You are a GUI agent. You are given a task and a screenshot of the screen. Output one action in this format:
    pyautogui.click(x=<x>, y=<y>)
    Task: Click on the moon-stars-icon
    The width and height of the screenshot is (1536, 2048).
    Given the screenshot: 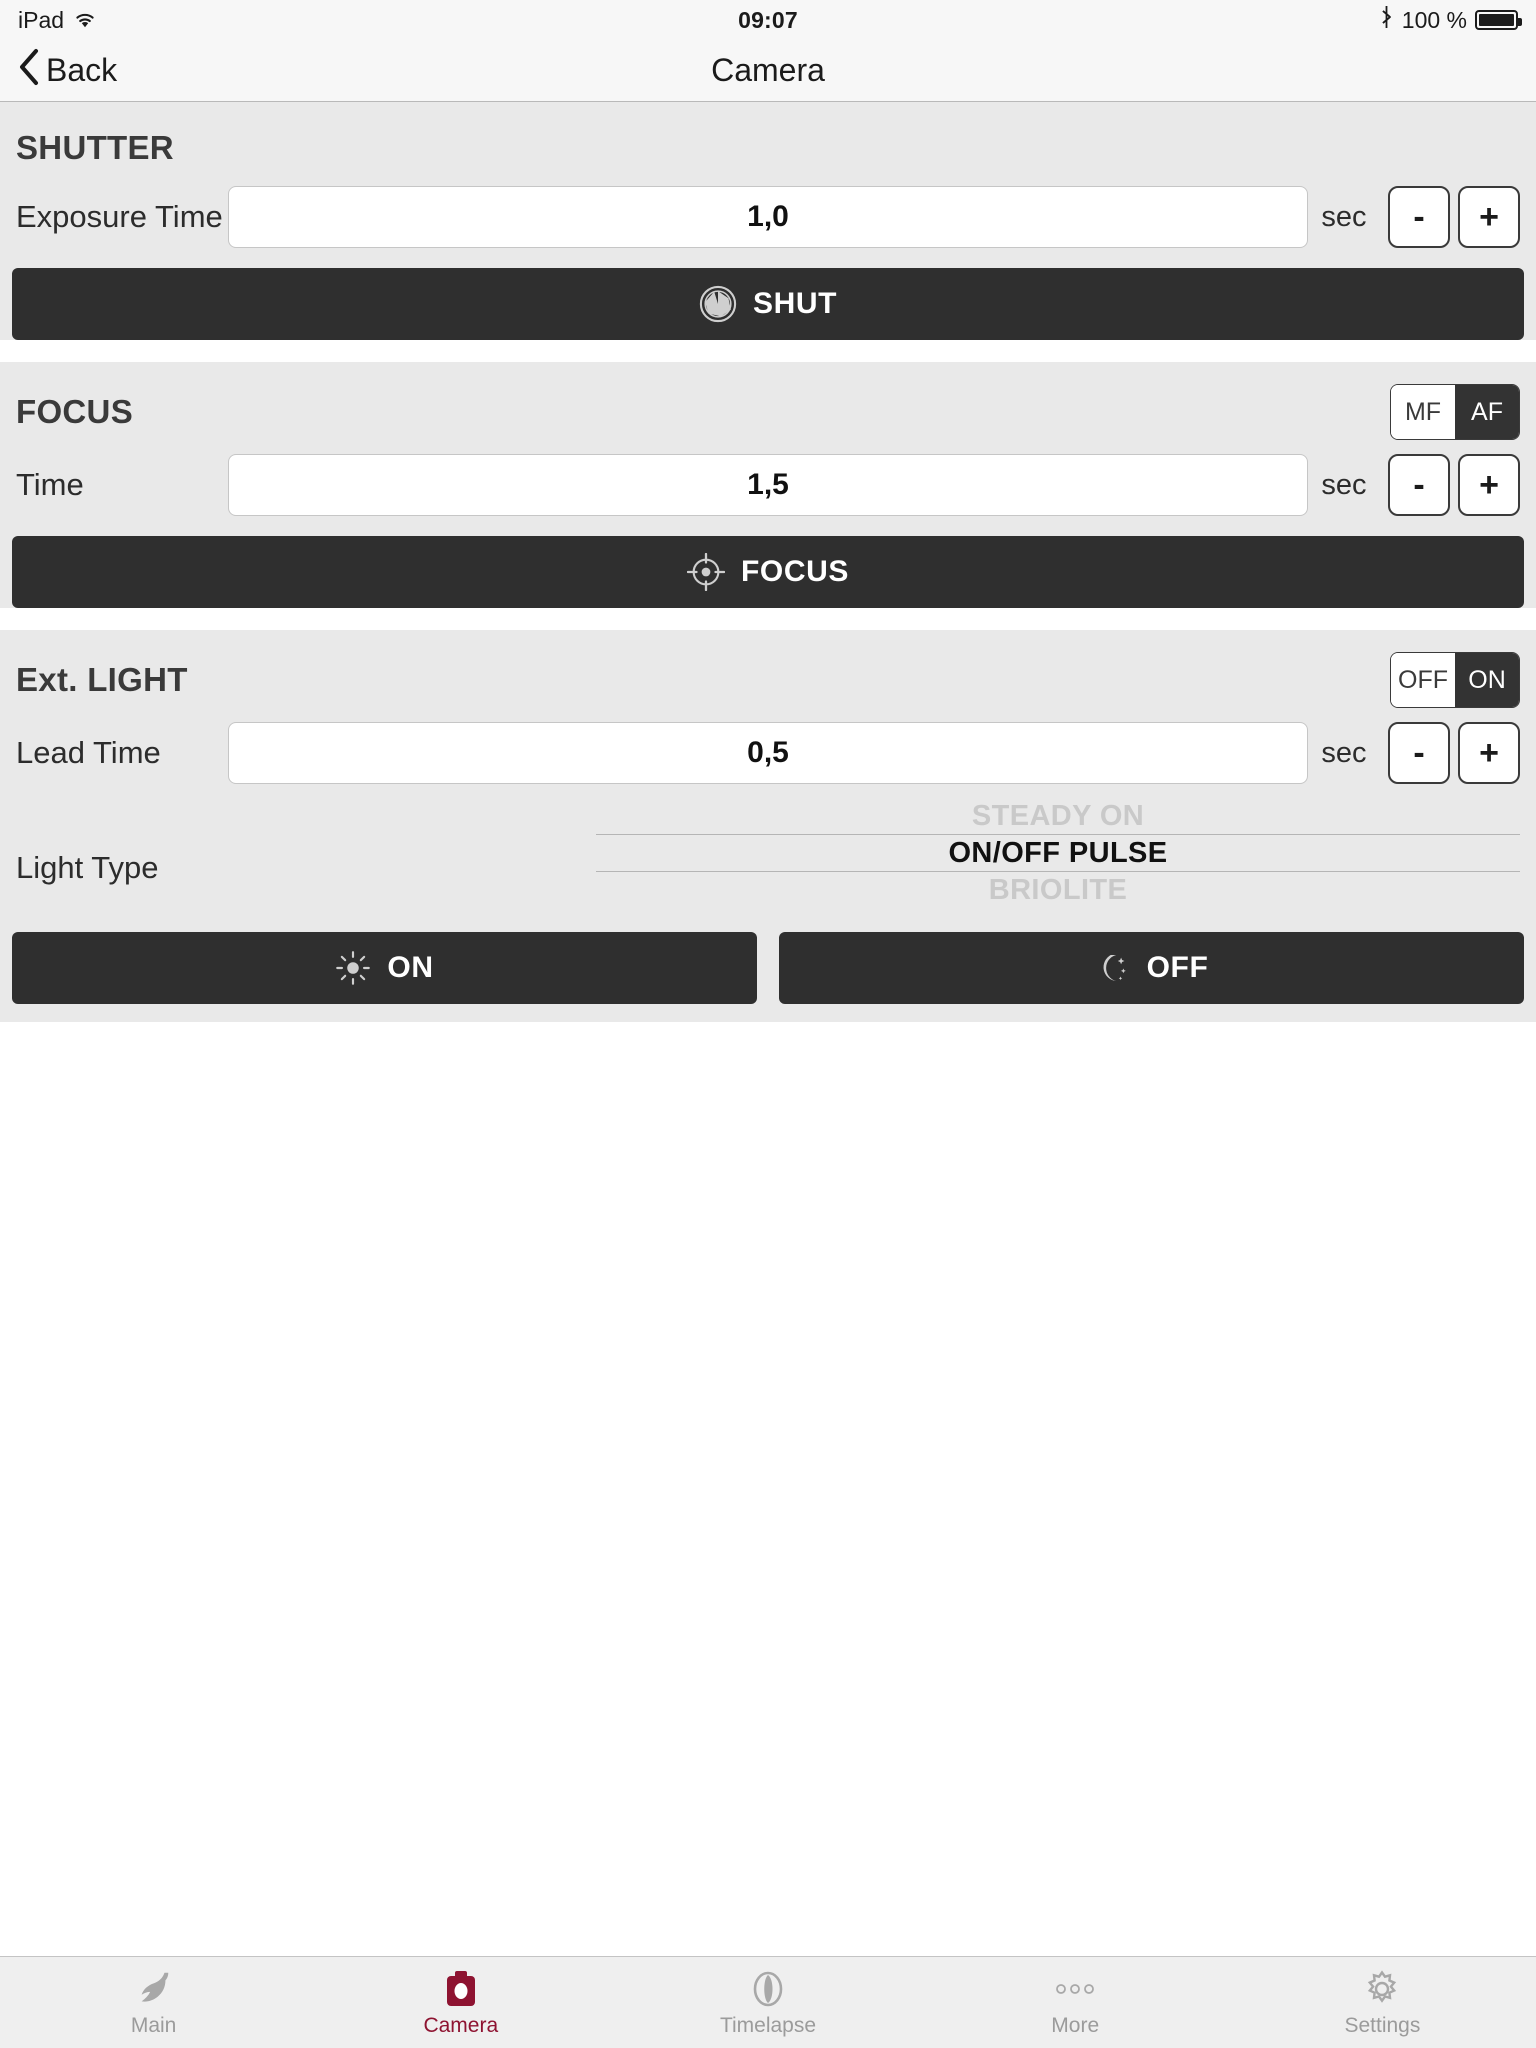 What is the action you would take?
    pyautogui.click(x=1113, y=968)
    